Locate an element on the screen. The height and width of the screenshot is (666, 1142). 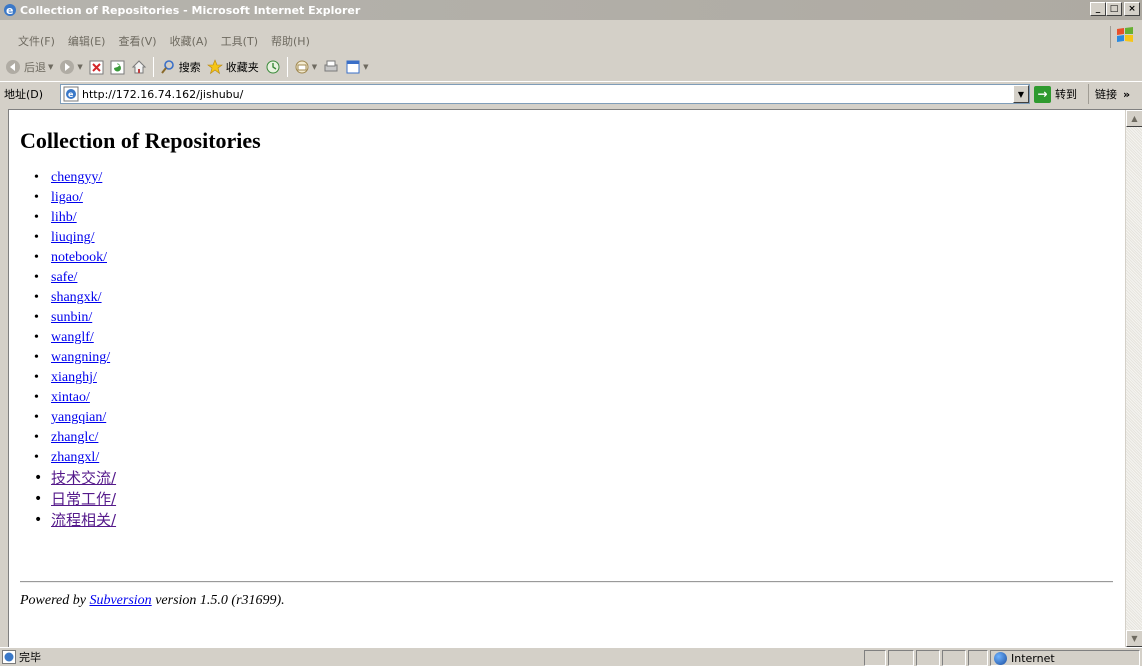
list-item: 流程相关/ is located at coordinates (572, 520).